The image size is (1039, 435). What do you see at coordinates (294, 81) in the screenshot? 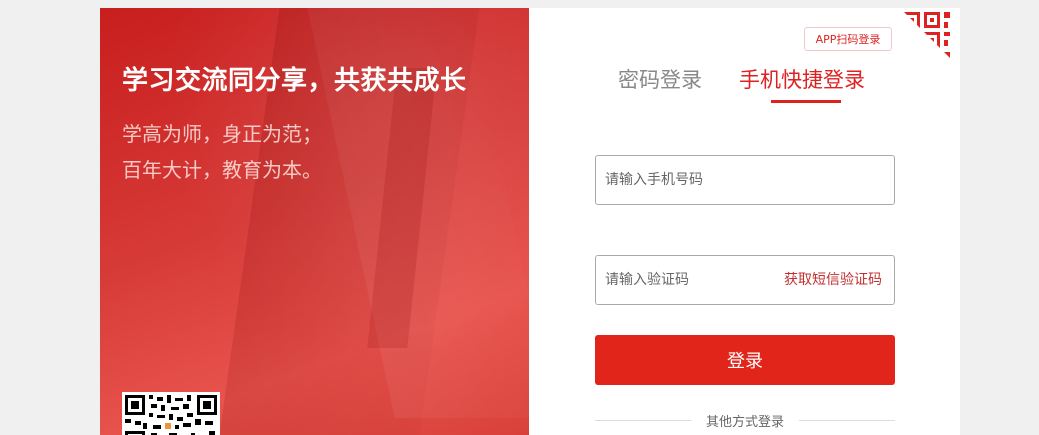
I see `promo-headline: 学习交流同分享，共获共成长` at bounding box center [294, 81].